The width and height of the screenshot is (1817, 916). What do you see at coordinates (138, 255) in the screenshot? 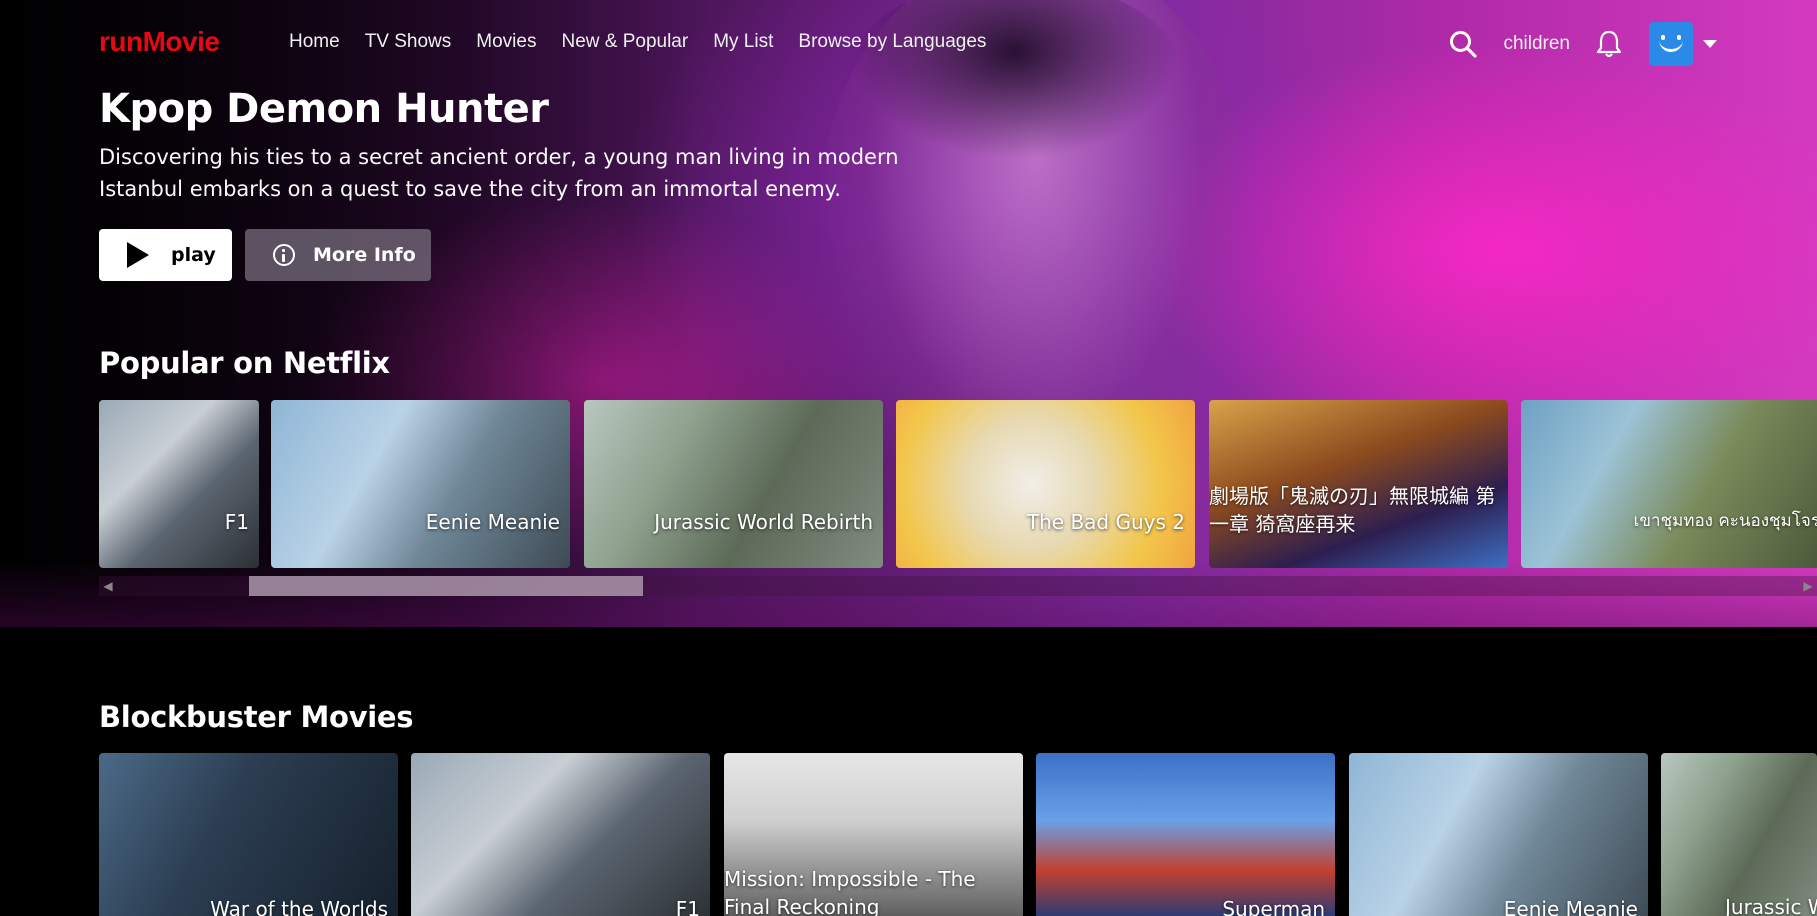
I see `play-icon` at bounding box center [138, 255].